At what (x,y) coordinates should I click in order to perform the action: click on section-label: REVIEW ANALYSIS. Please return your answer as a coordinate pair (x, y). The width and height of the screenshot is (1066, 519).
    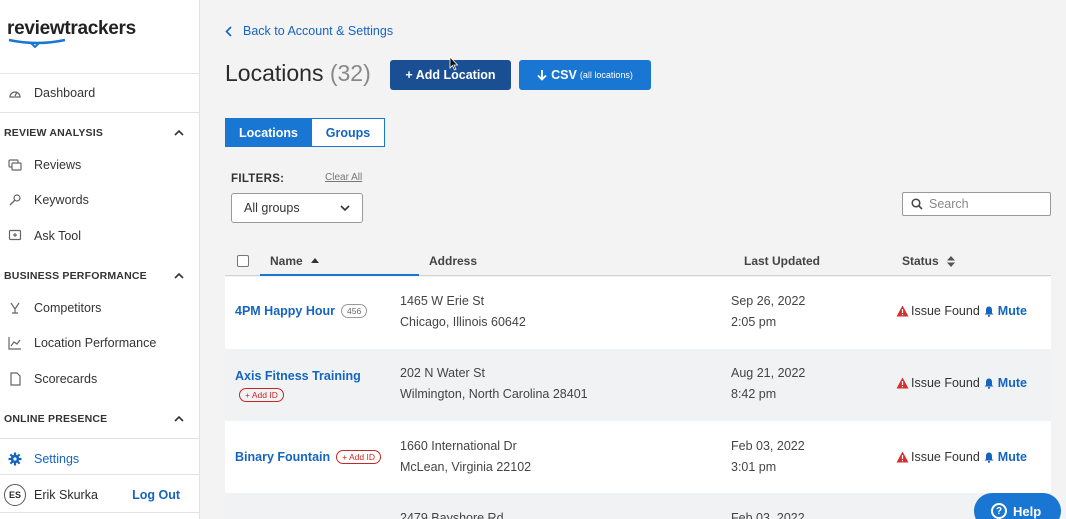
    Looking at the image, I should click on (54, 133).